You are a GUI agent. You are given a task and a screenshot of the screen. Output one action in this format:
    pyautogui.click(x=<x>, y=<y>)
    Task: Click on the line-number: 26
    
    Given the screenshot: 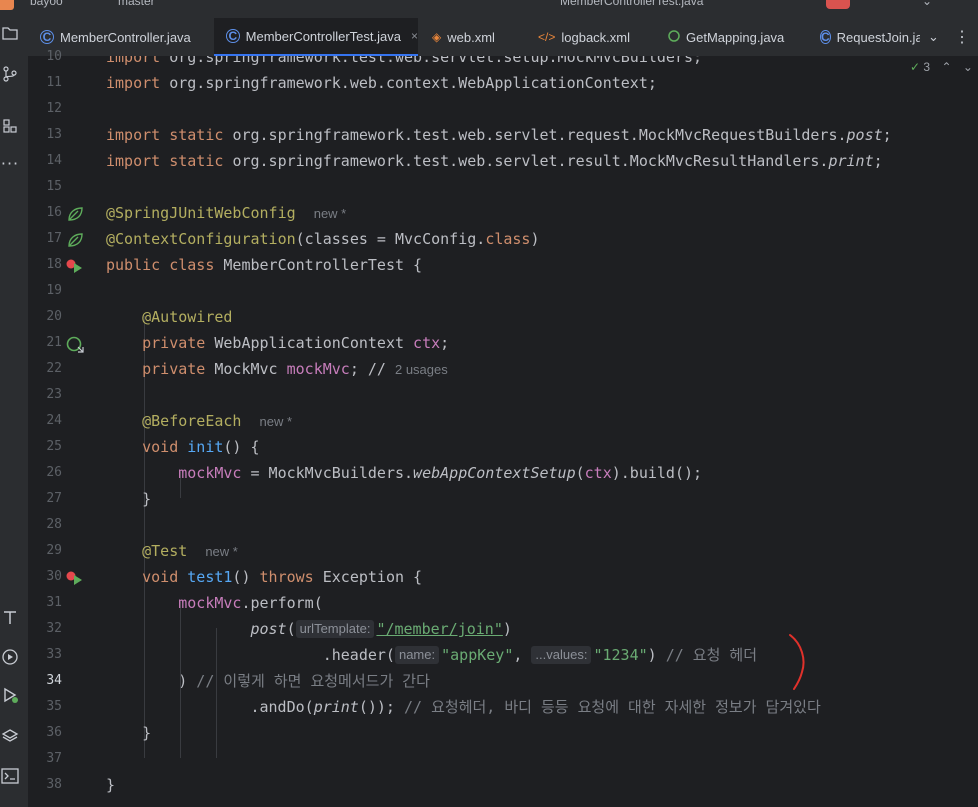 What is the action you would take?
    pyautogui.click(x=45, y=473)
    